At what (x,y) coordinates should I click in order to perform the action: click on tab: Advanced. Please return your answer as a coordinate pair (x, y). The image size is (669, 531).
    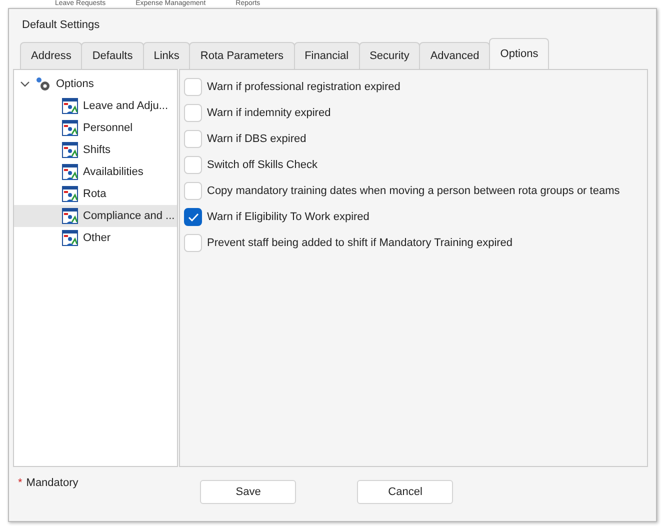
    Looking at the image, I should click on (454, 55).